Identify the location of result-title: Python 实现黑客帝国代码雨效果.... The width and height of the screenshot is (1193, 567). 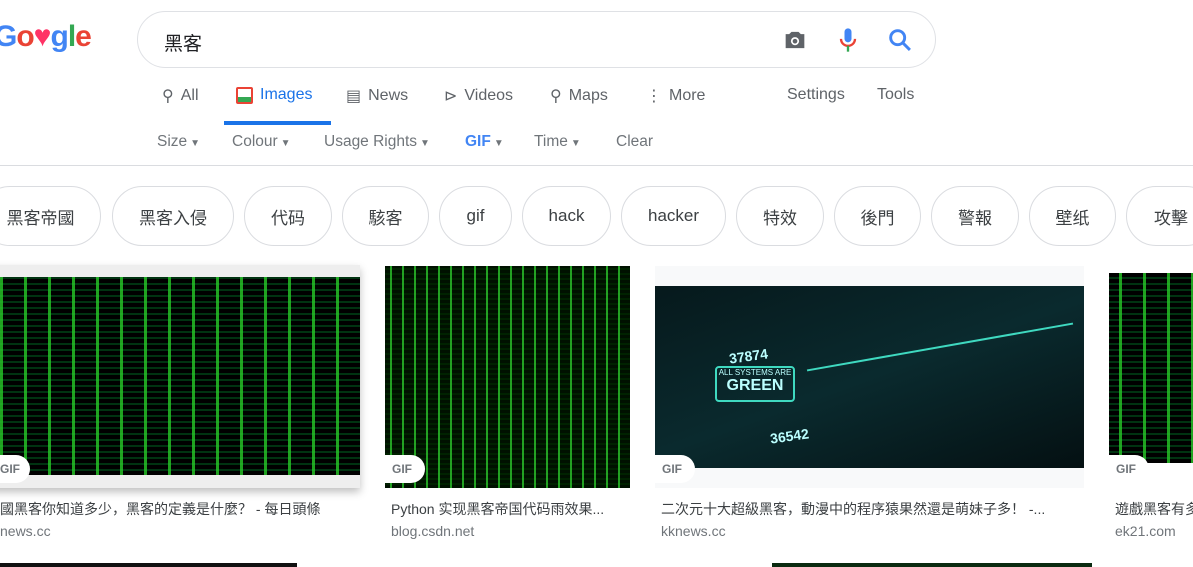
(508, 509).